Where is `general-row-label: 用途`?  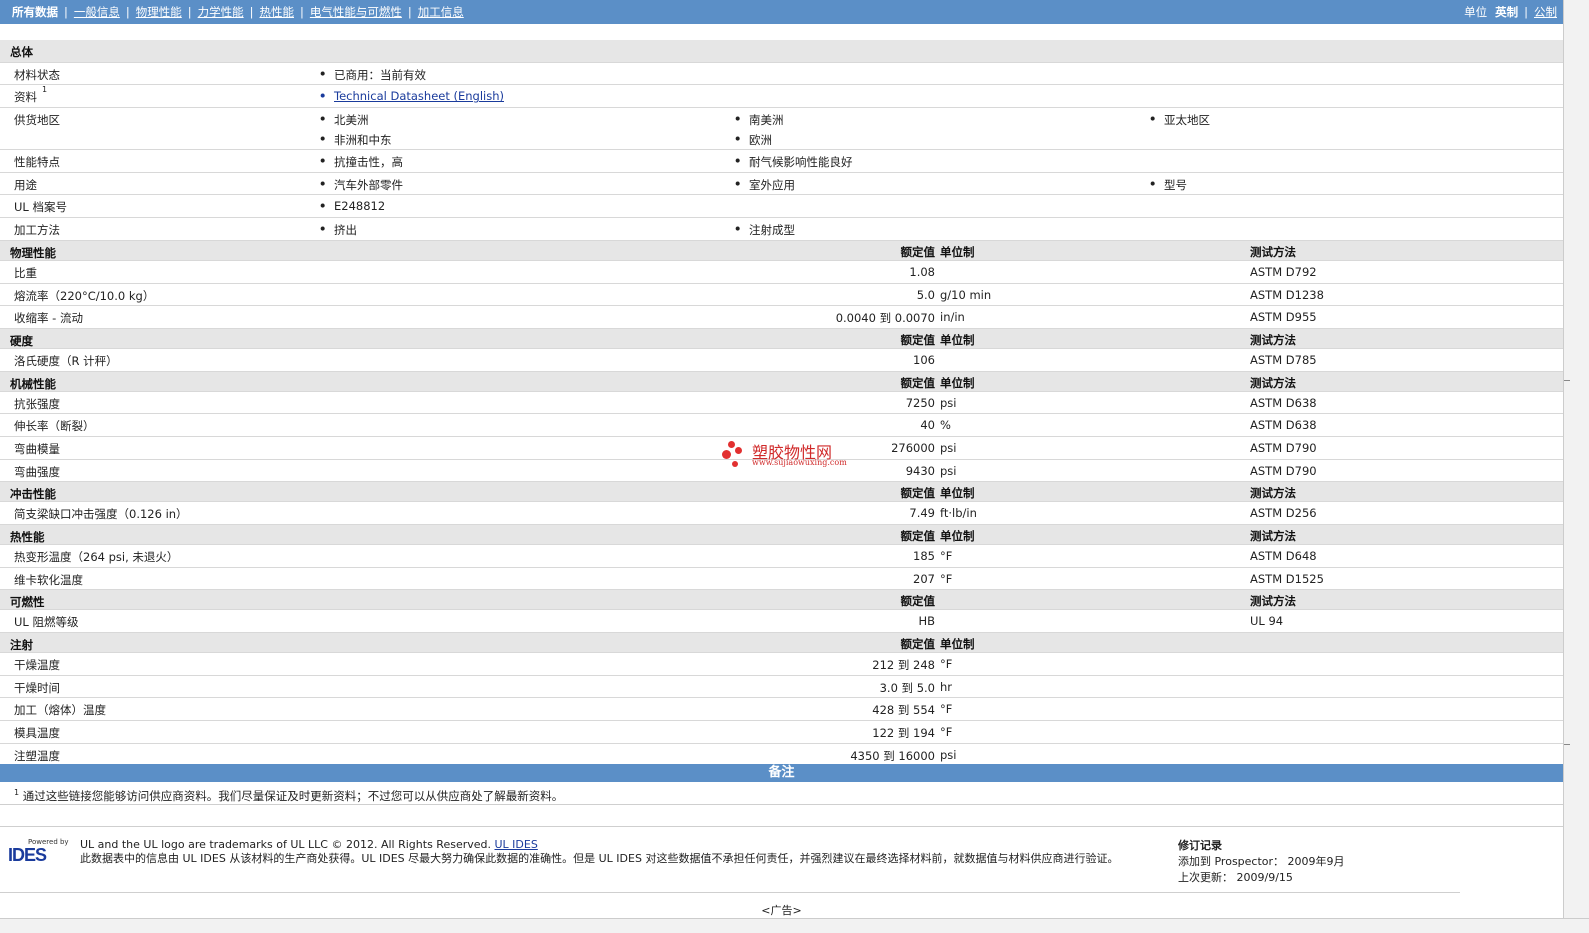
general-row-label: 用途 is located at coordinates (25, 184).